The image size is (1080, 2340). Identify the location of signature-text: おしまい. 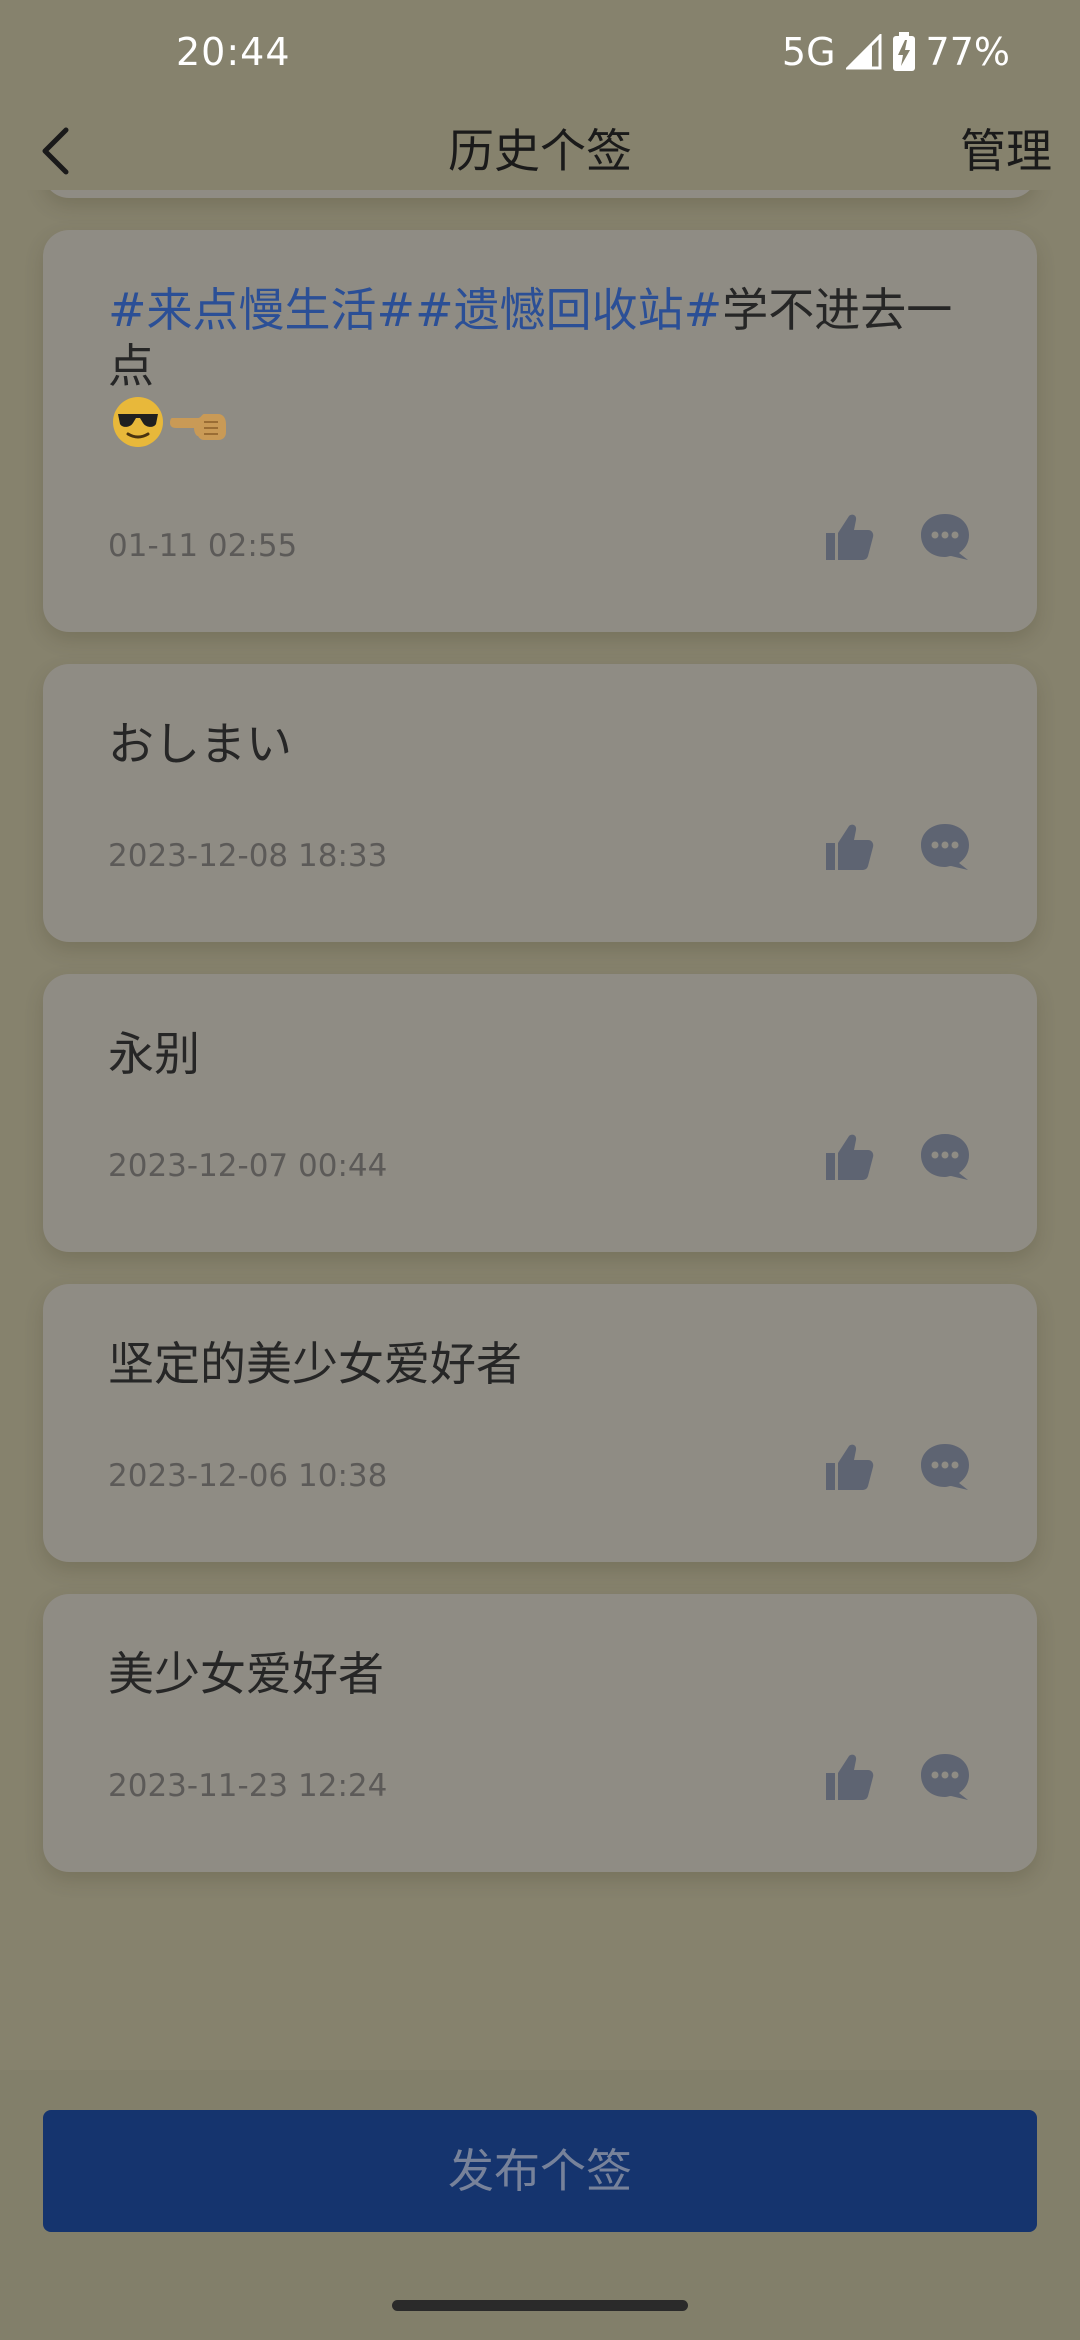
(540, 744).